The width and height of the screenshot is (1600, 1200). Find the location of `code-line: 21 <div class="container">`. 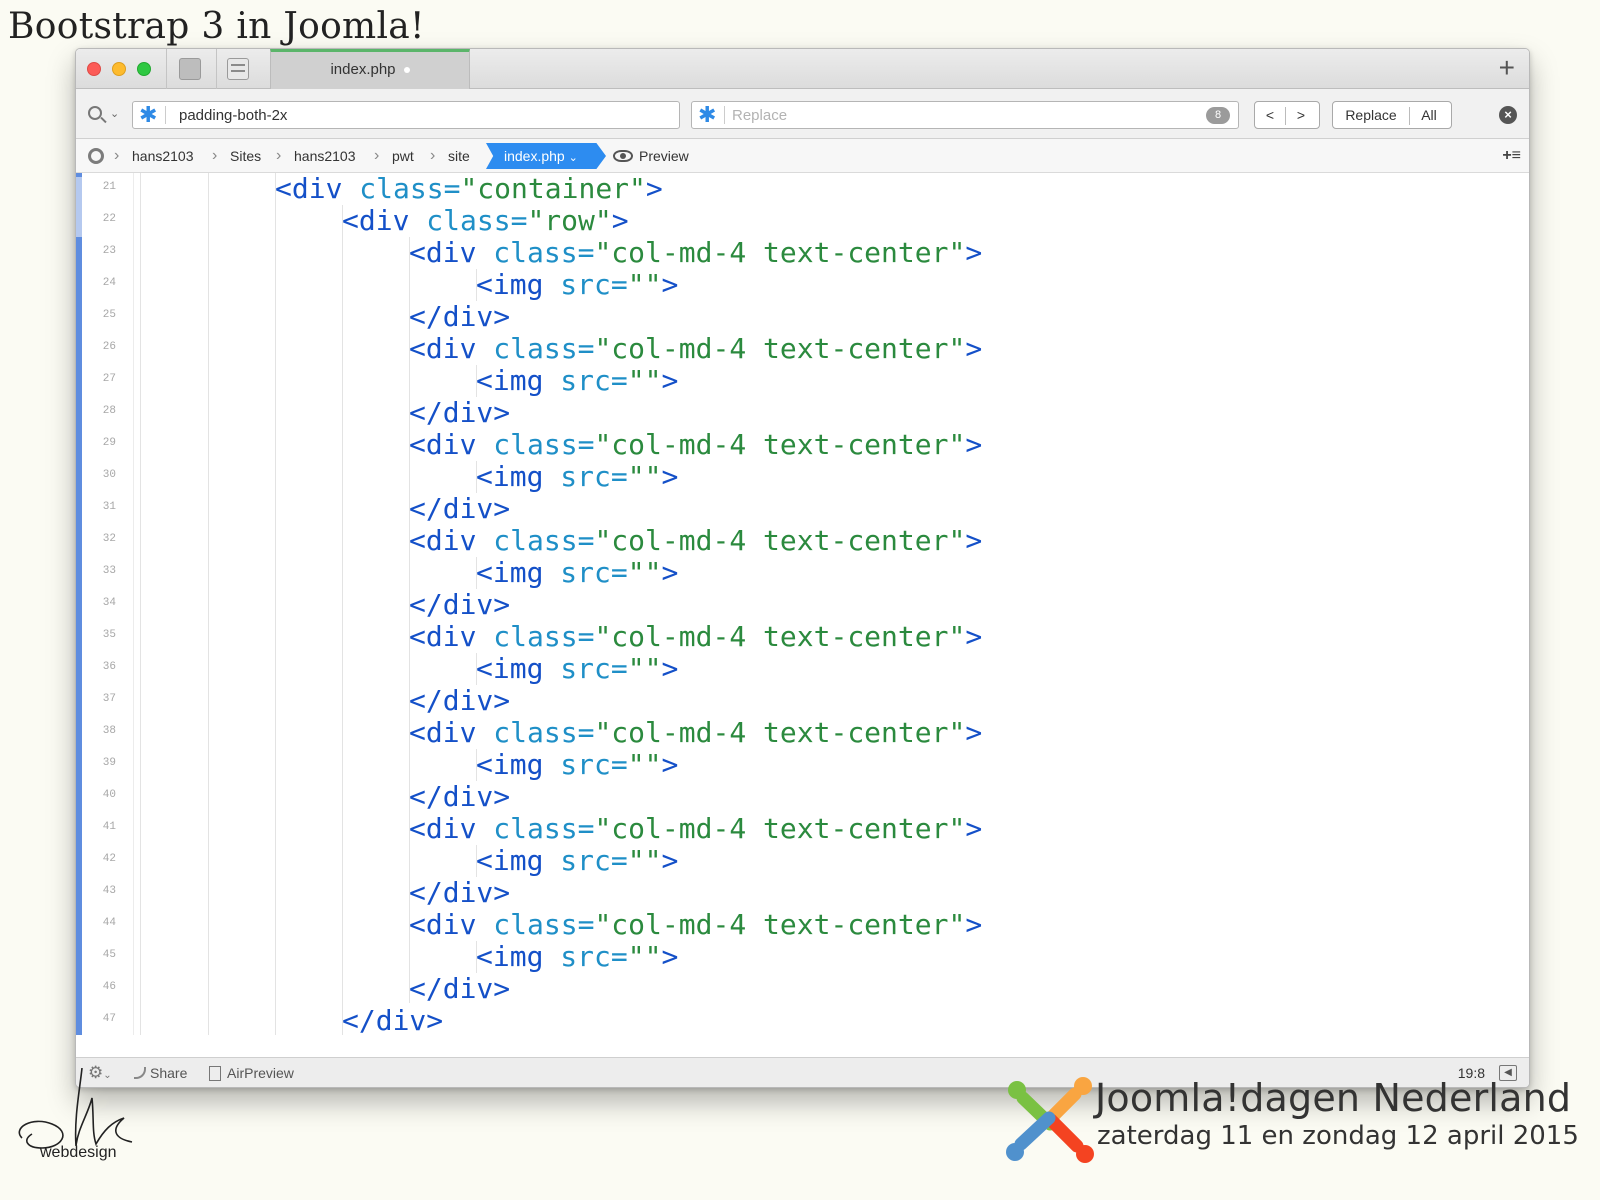

code-line: 21 <div class="container"> is located at coordinates (802, 189).